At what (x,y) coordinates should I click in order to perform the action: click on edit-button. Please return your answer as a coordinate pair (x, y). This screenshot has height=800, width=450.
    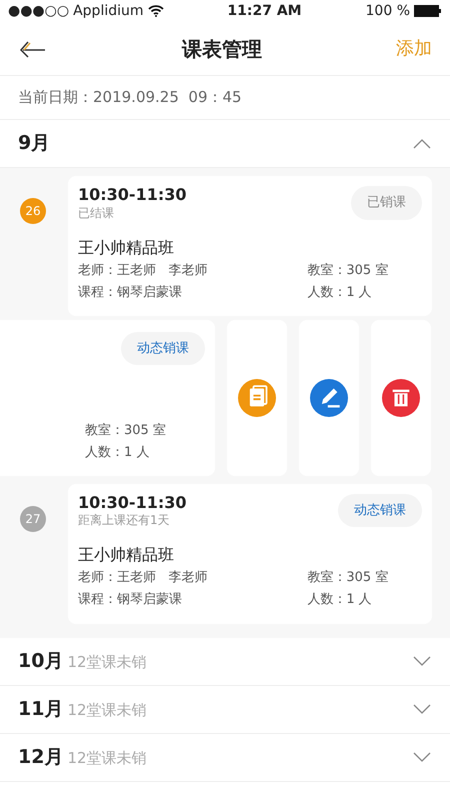
    Looking at the image, I should click on (329, 398).